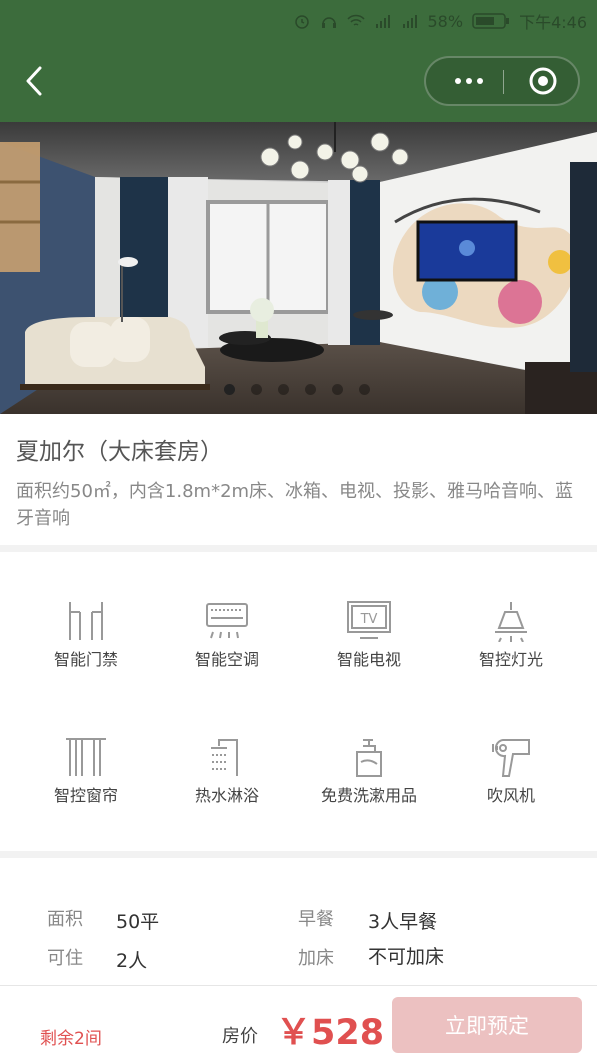  I want to click on close-miniprogram-button, so click(543, 81).